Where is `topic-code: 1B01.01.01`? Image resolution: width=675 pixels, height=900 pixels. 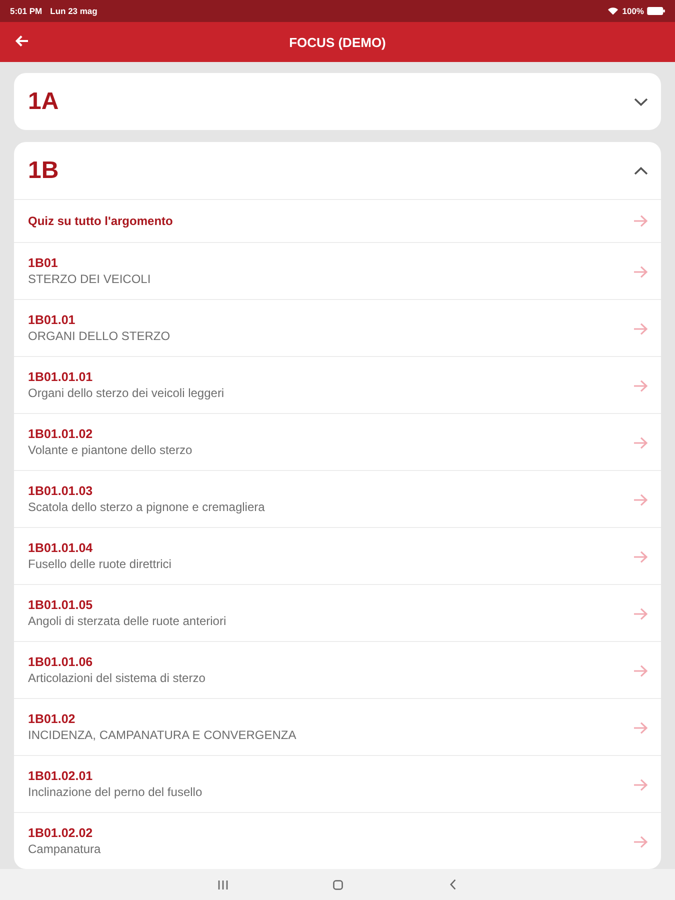 topic-code: 1B01.01.01 is located at coordinates (61, 377).